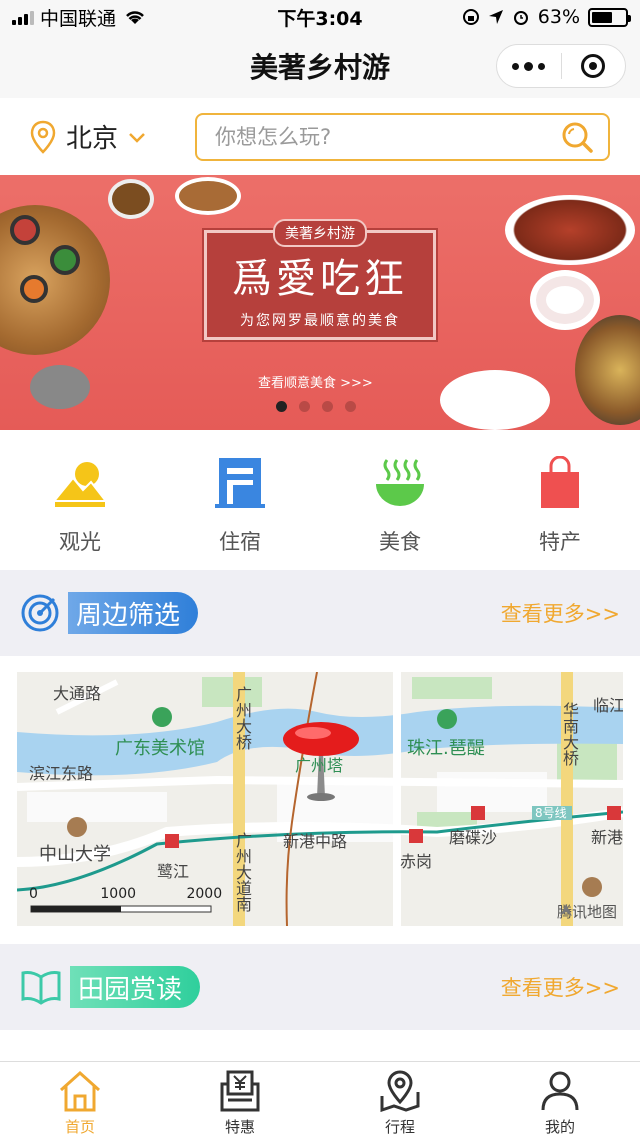  Describe the element at coordinates (416, 861) in the screenshot. I see `map-label: 赤岗` at that location.